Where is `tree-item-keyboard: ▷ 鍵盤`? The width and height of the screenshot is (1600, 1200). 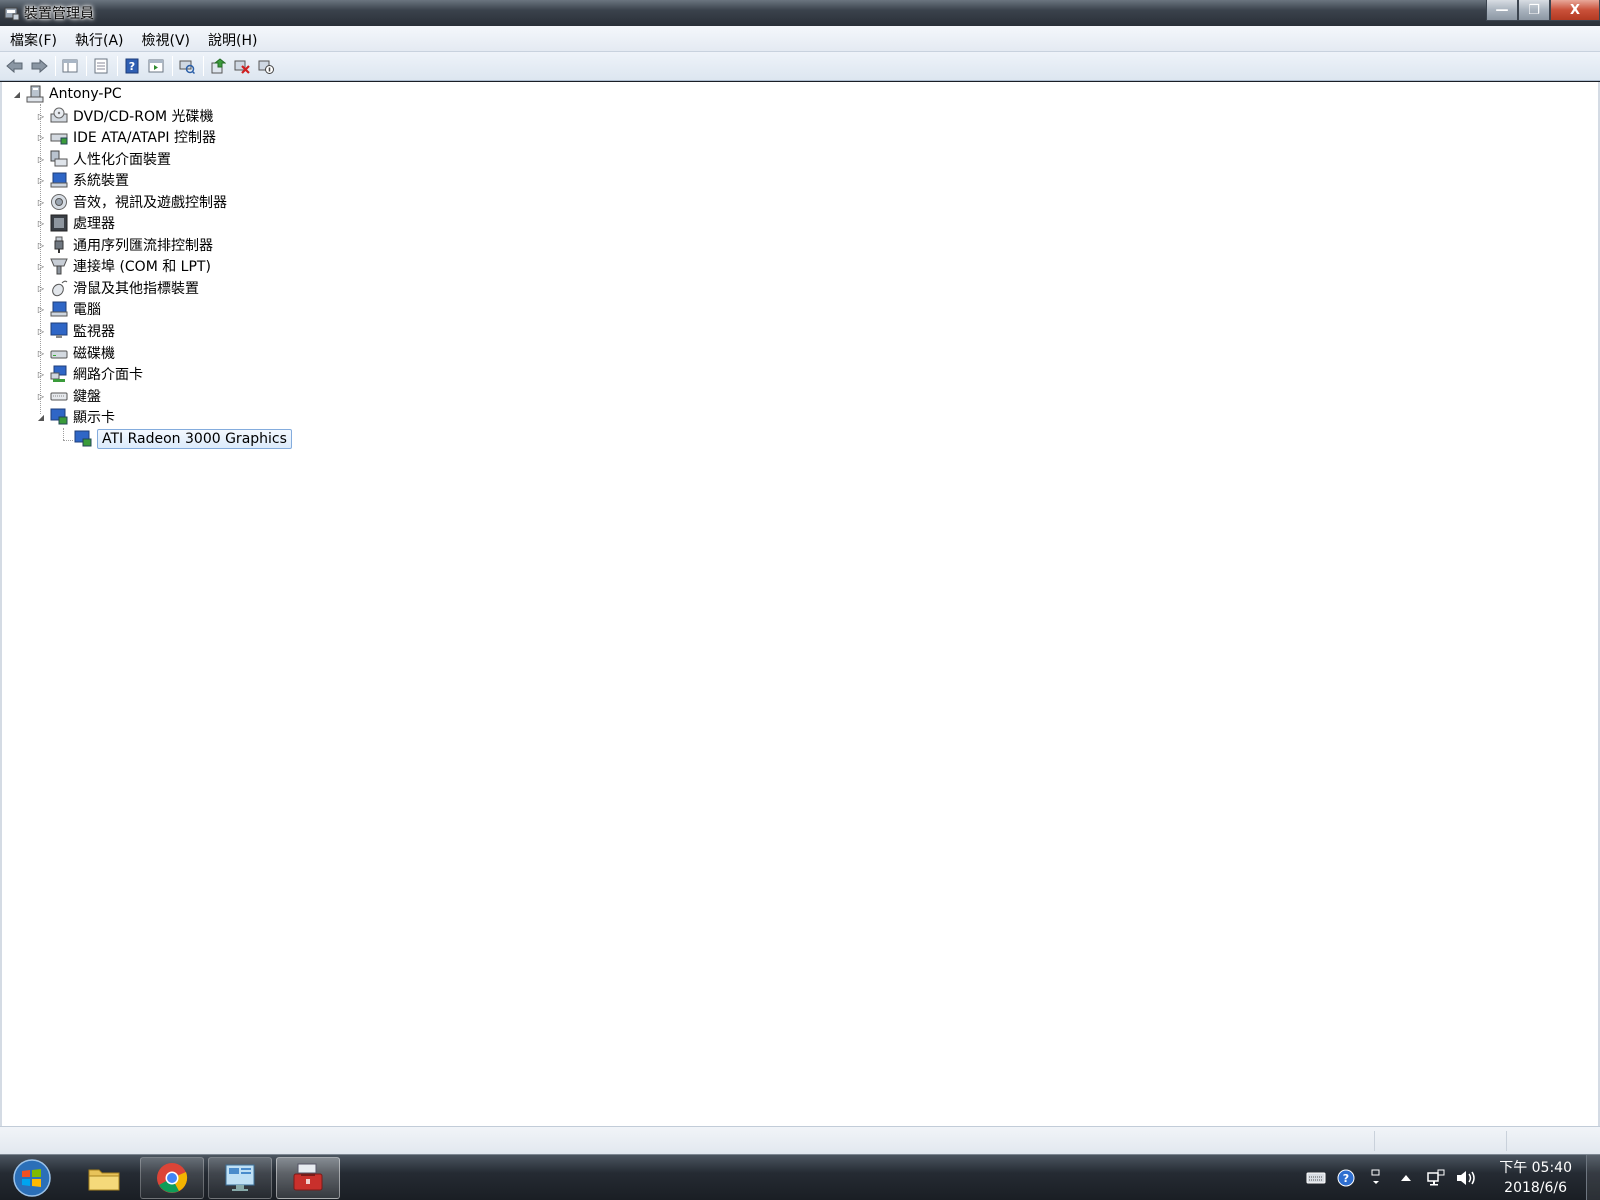
tree-item-keyboard: ▷ 鍵盤 is located at coordinates (68, 396).